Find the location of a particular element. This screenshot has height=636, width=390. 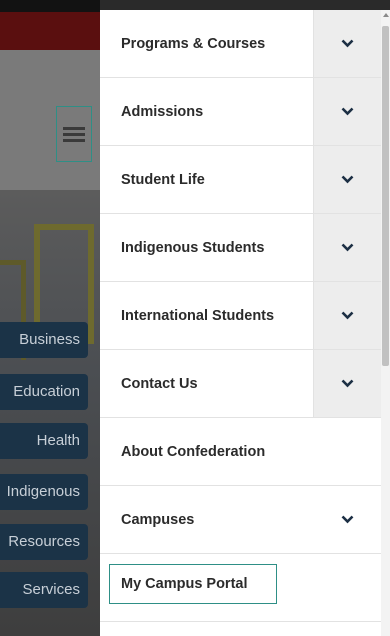

menu-item-programs-courses: Programs & Courses is located at coordinates (240, 44).